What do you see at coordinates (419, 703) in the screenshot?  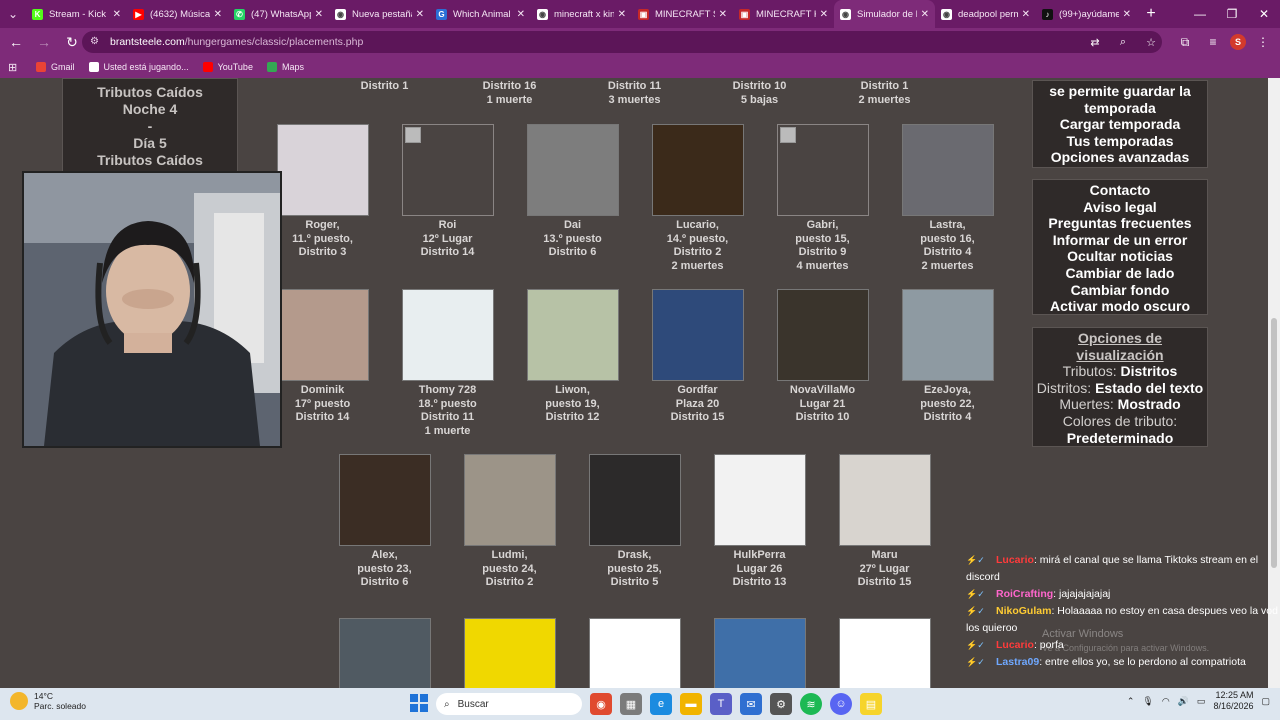 I see `windows-start-icon` at bounding box center [419, 703].